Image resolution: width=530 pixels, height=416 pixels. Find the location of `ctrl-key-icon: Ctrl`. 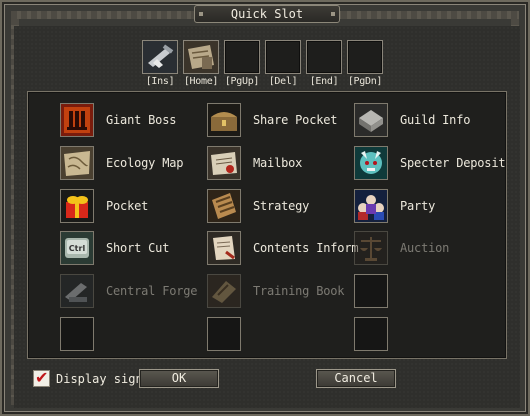

ctrl-key-icon: Ctrl is located at coordinates (77, 248).